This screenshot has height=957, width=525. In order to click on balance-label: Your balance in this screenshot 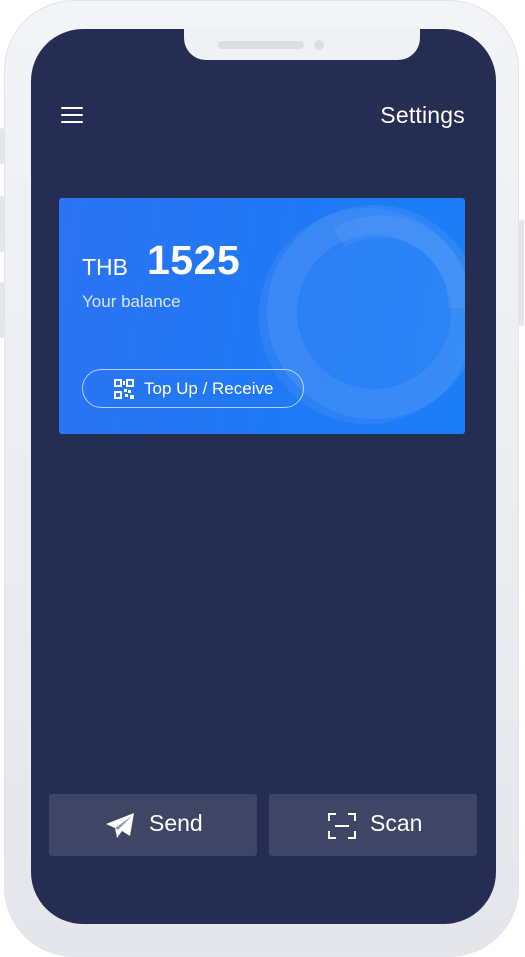, I will do `click(131, 301)`.